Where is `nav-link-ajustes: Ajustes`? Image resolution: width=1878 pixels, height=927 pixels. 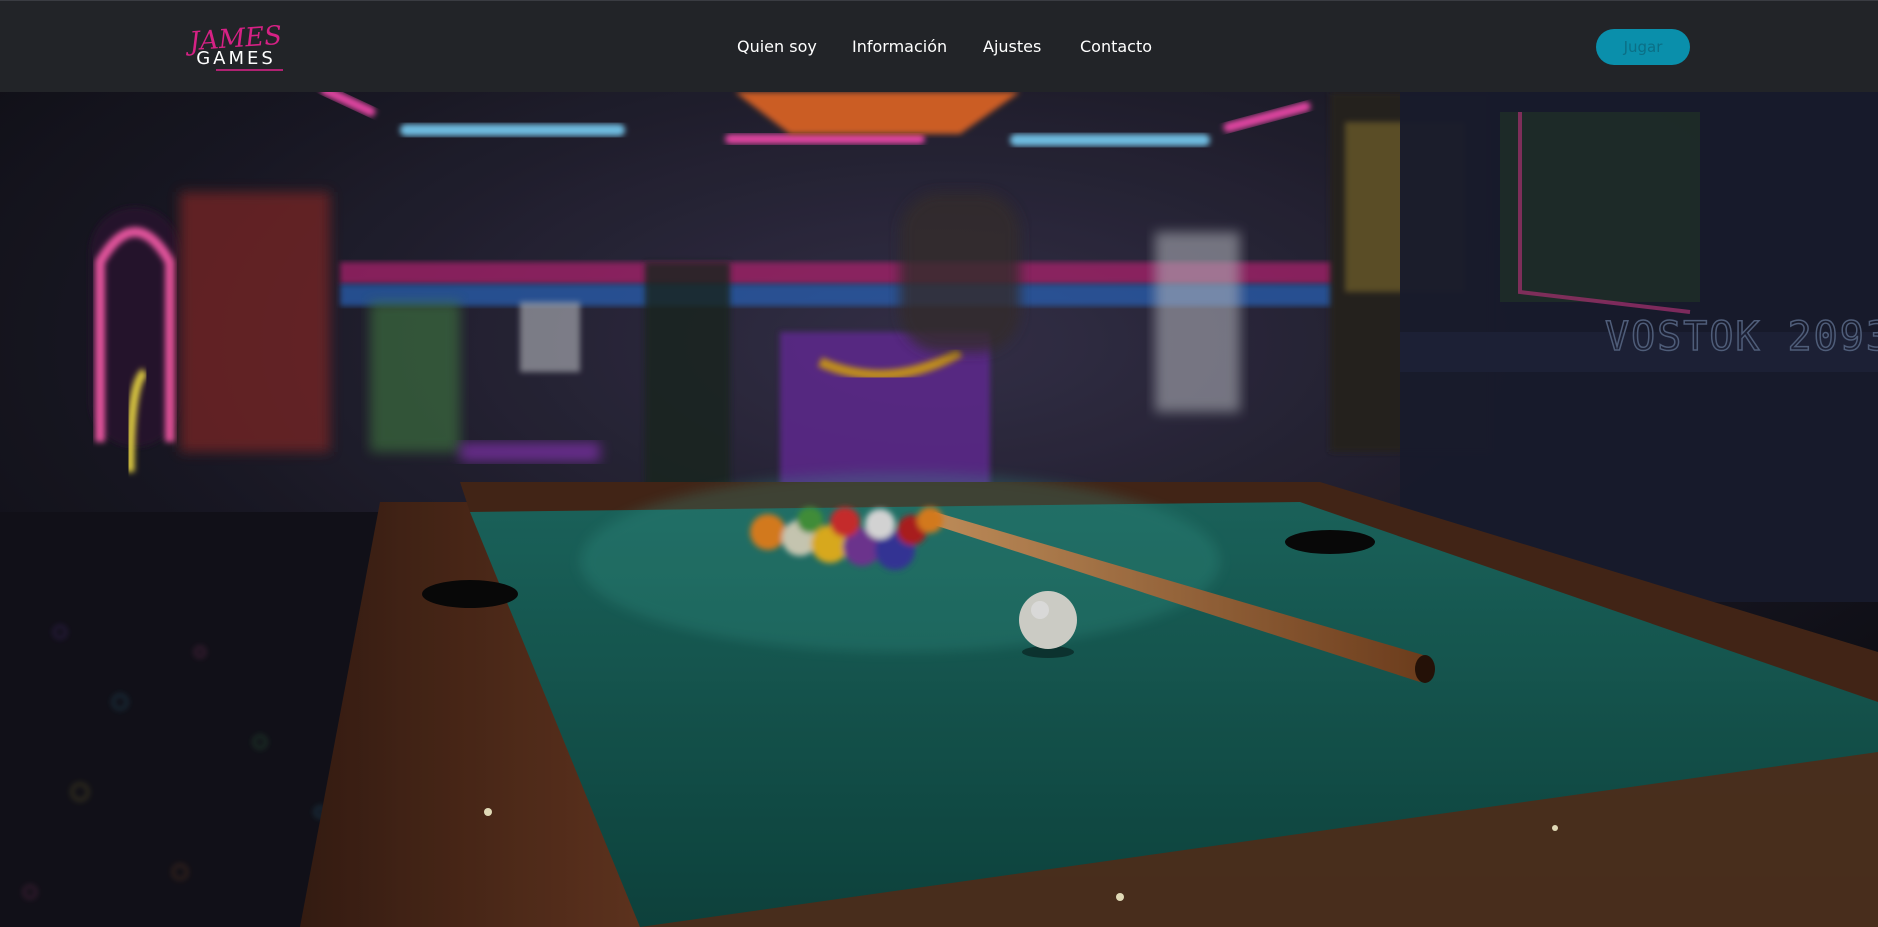
nav-link-ajustes: Ajustes is located at coordinates (1012, 46).